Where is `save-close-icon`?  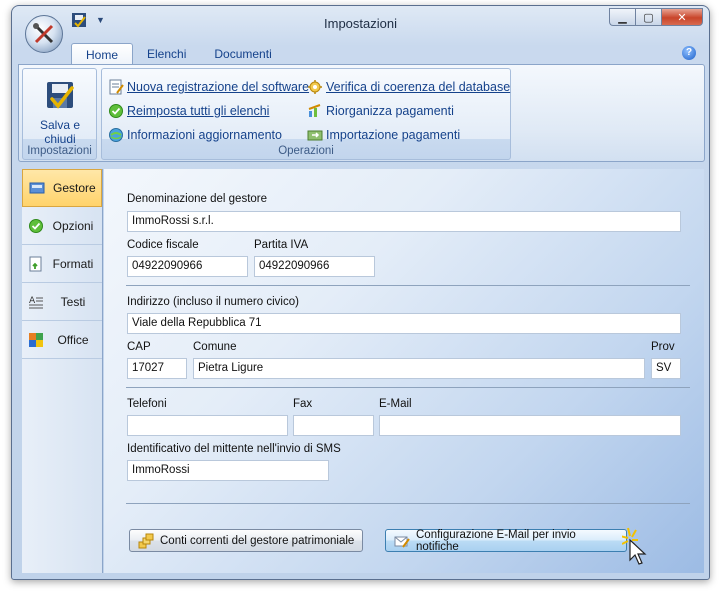 save-close-icon is located at coordinates (60, 95).